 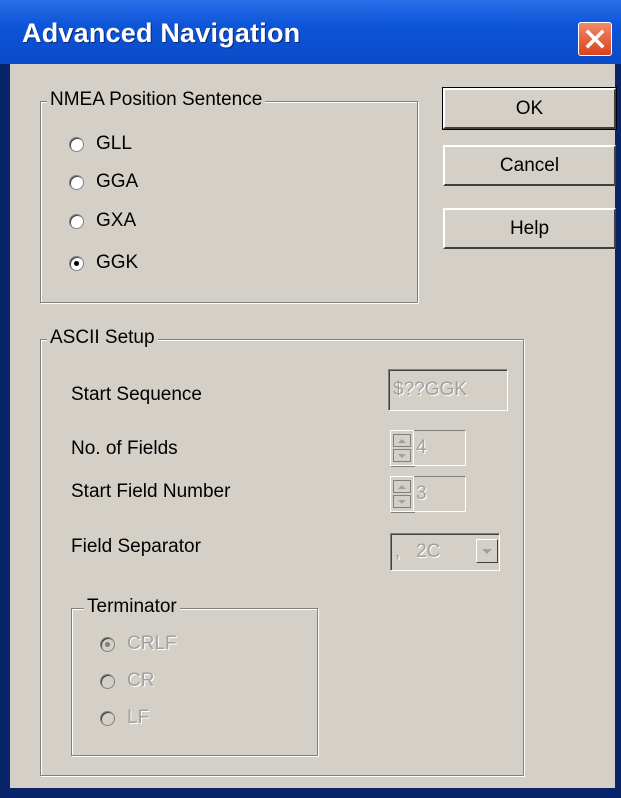 I want to click on radio-gga: GGA, so click(x=103, y=182).